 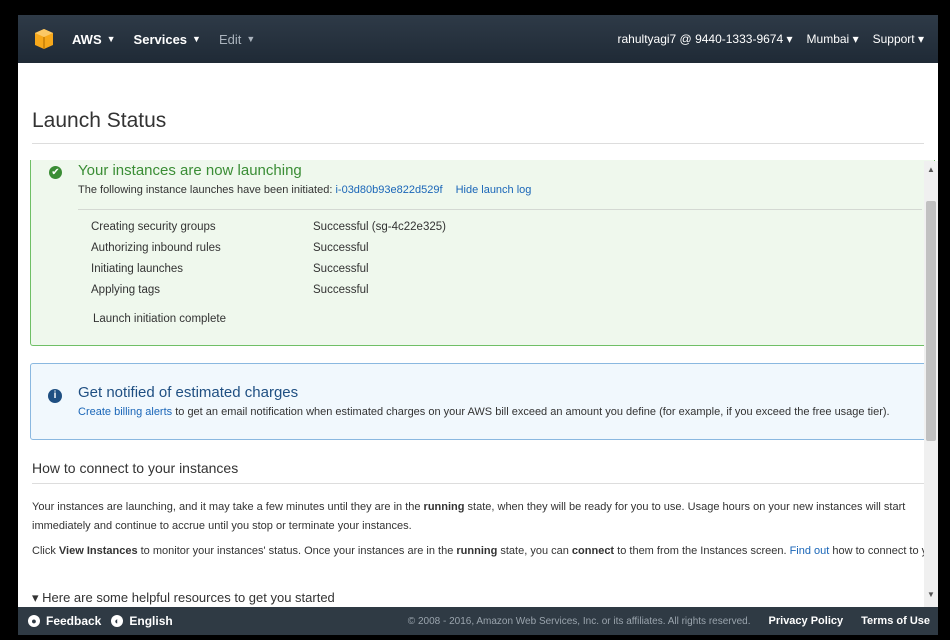 What do you see at coordinates (700, 39) in the screenshot?
I see `account-label: rahultyagi7 @ 9440-1333-9674` at bounding box center [700, 39].